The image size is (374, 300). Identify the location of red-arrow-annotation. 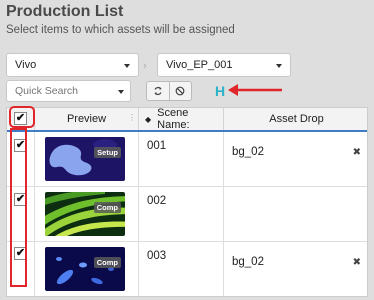
(255, 90).